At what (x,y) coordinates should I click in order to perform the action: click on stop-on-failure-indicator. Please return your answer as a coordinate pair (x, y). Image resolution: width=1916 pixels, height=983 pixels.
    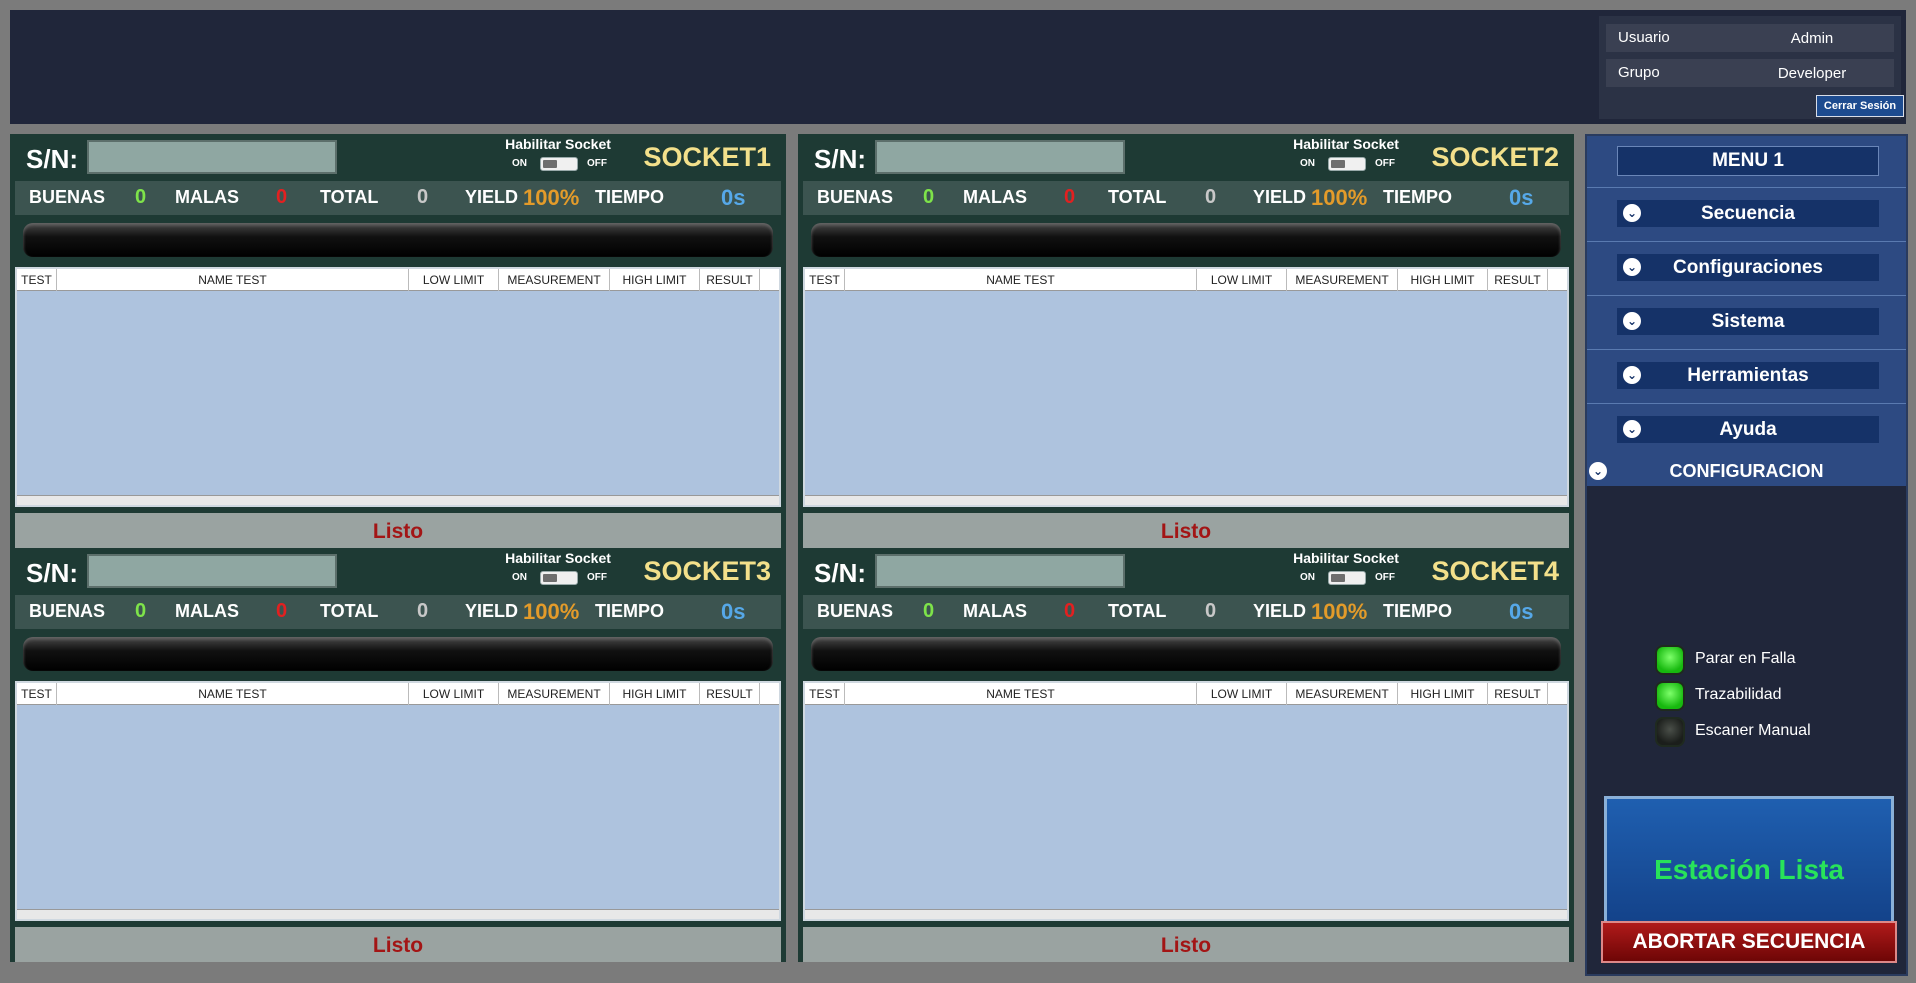
    Looking at the image, I should click on (1670, 660).